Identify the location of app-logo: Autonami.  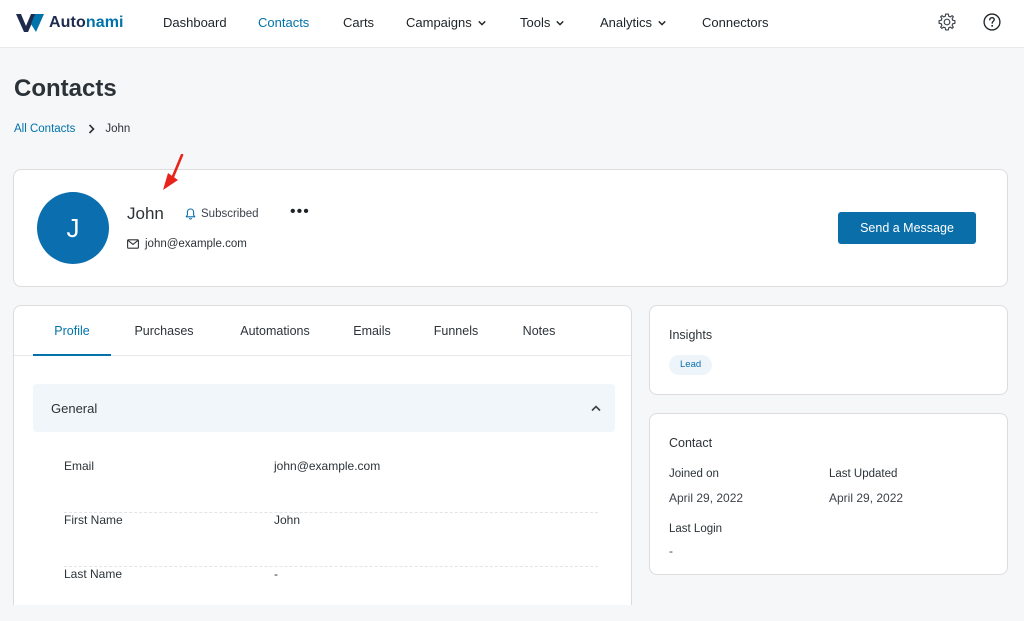
(70, 23).